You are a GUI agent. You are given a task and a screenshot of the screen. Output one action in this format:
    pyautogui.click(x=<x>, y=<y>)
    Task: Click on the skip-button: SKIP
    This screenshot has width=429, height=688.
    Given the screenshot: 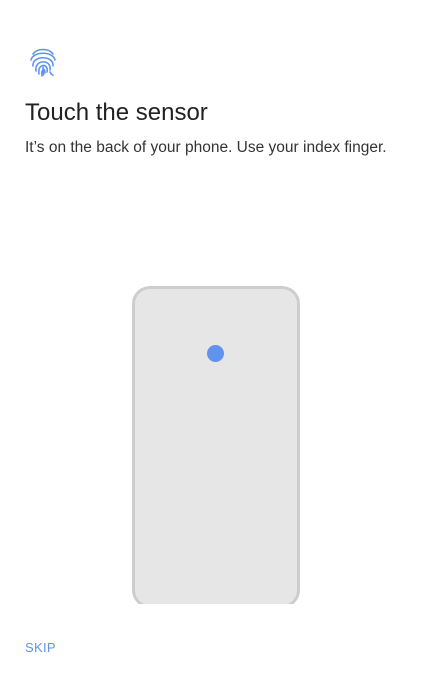 What is the action you would take?
    pyautogui.click(x=40, y=648)
    